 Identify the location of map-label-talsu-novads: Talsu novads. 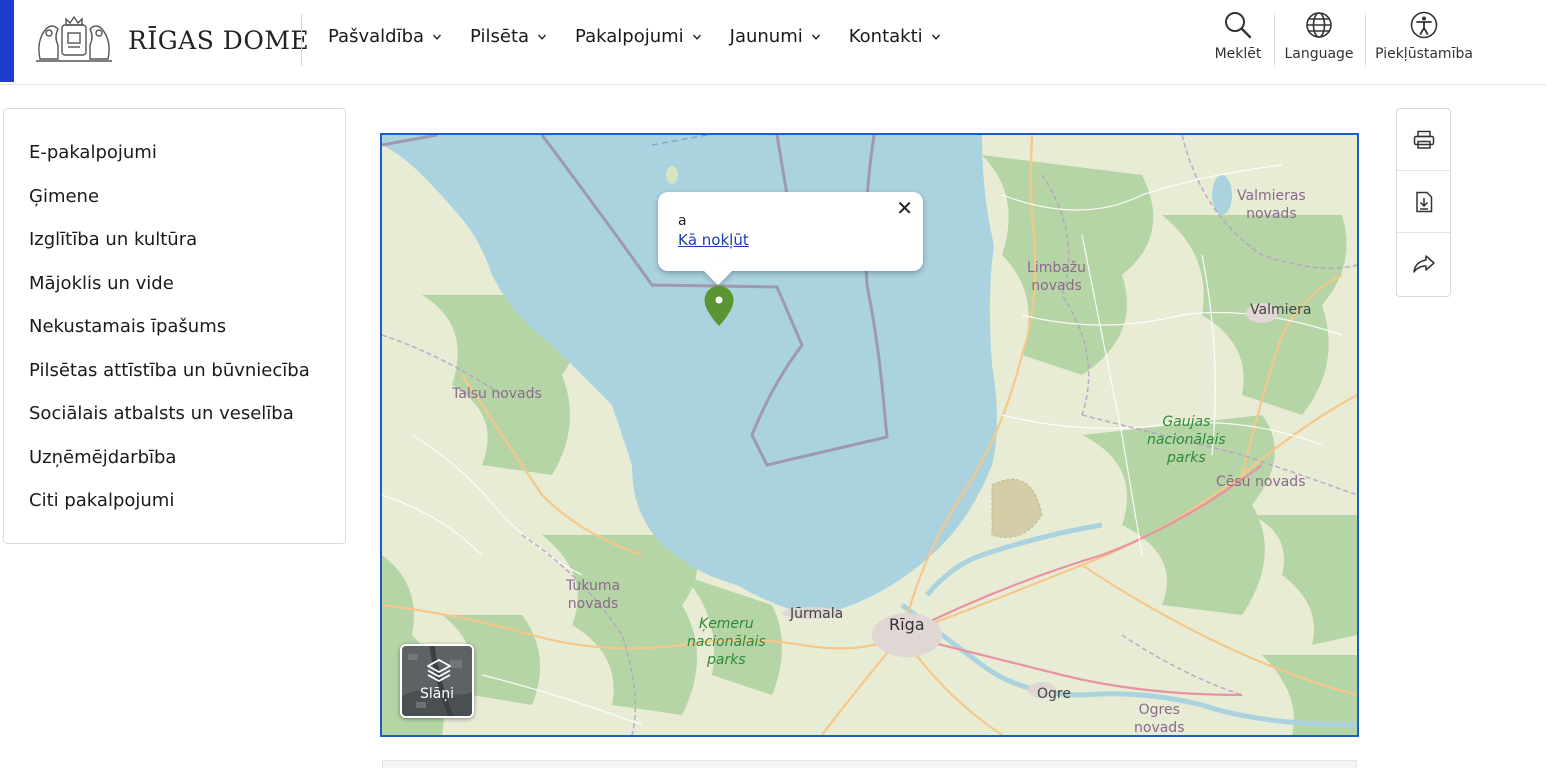
(497, 394).